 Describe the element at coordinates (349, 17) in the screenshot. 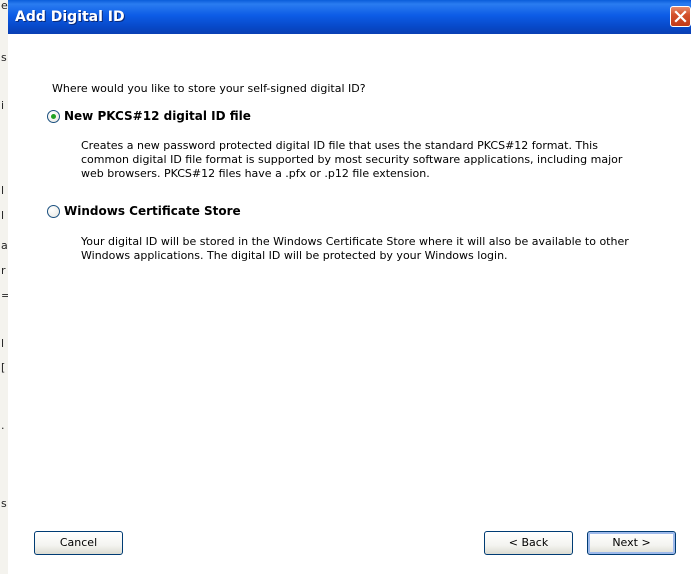

I see `title-bar: Add Digital ID` at that location.